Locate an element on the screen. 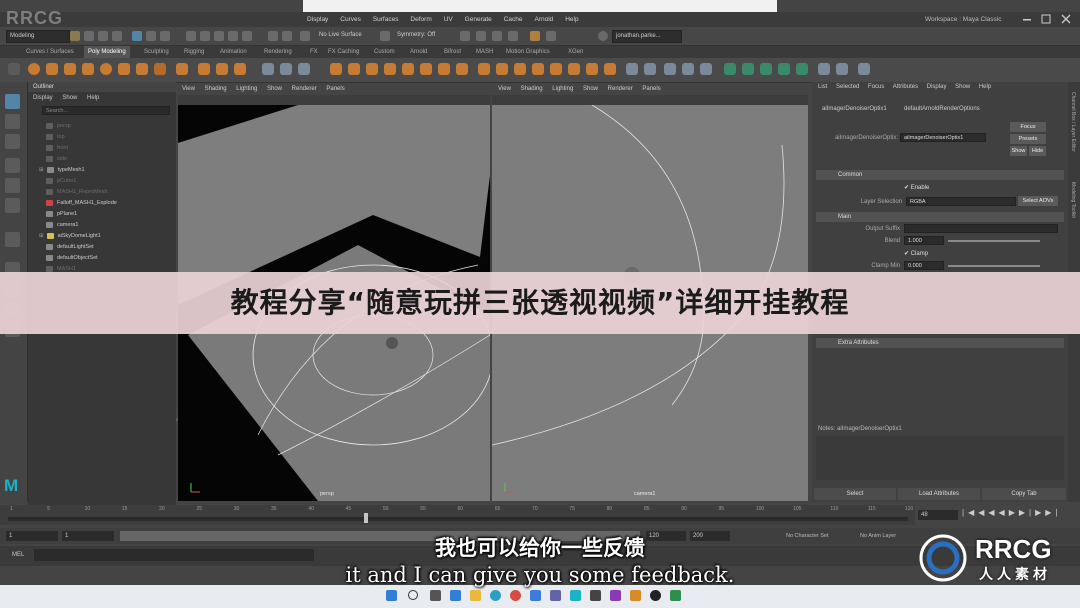 The height and width of the screenshot is (608, 1080). ipr-icon is located at coordinates (497, 36).